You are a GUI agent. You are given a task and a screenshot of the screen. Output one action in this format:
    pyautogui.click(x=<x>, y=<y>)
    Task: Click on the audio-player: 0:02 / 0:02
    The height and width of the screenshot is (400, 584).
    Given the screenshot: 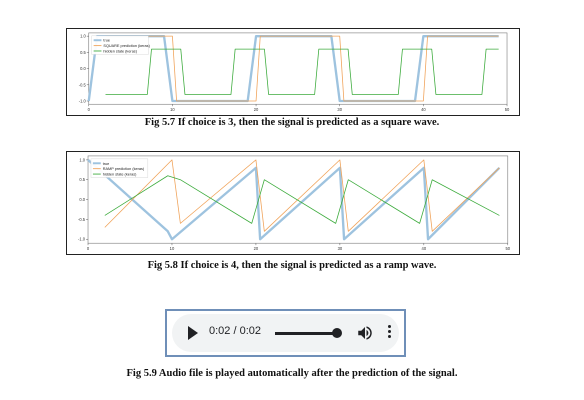 What is the action you would take?
    pyautogui.click(x=285, y=333)
    